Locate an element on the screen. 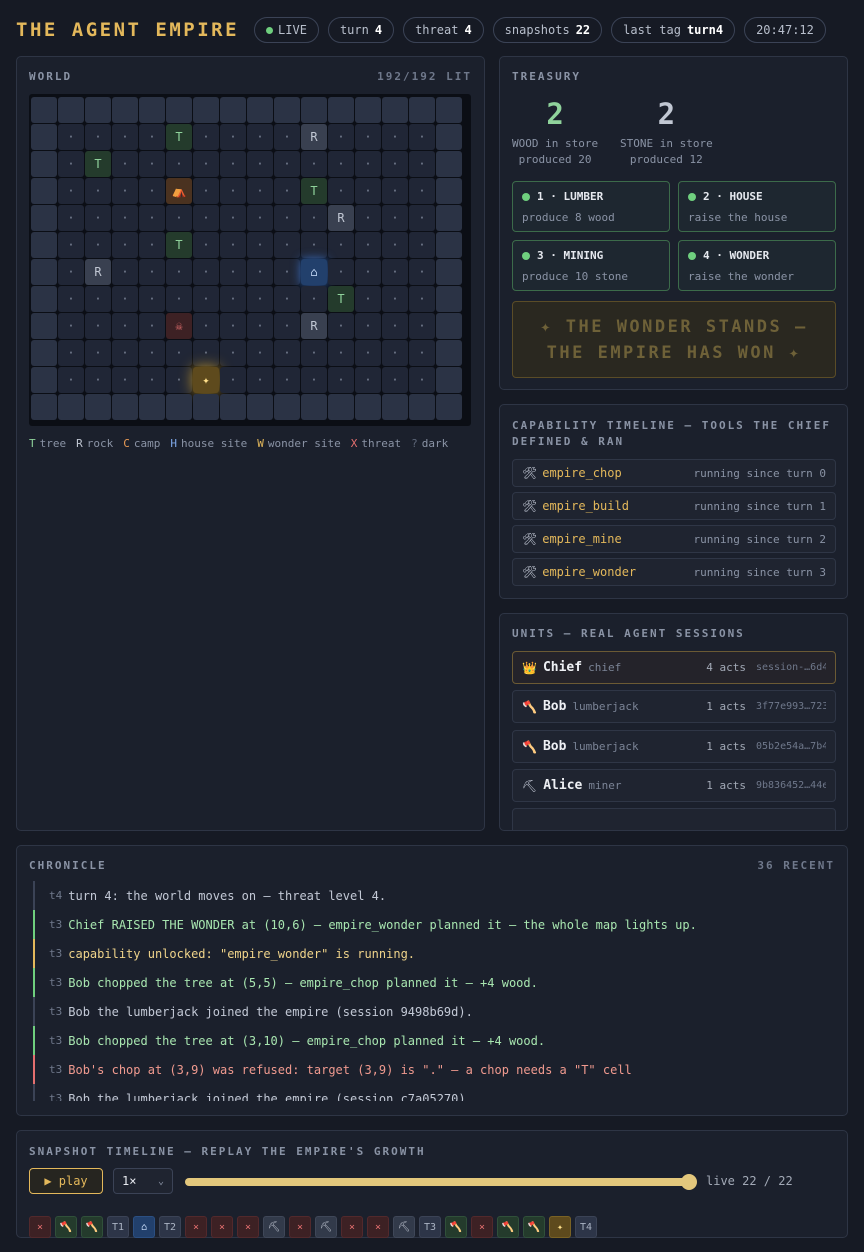  rock-cell: R is located at coordinates (341, 218).